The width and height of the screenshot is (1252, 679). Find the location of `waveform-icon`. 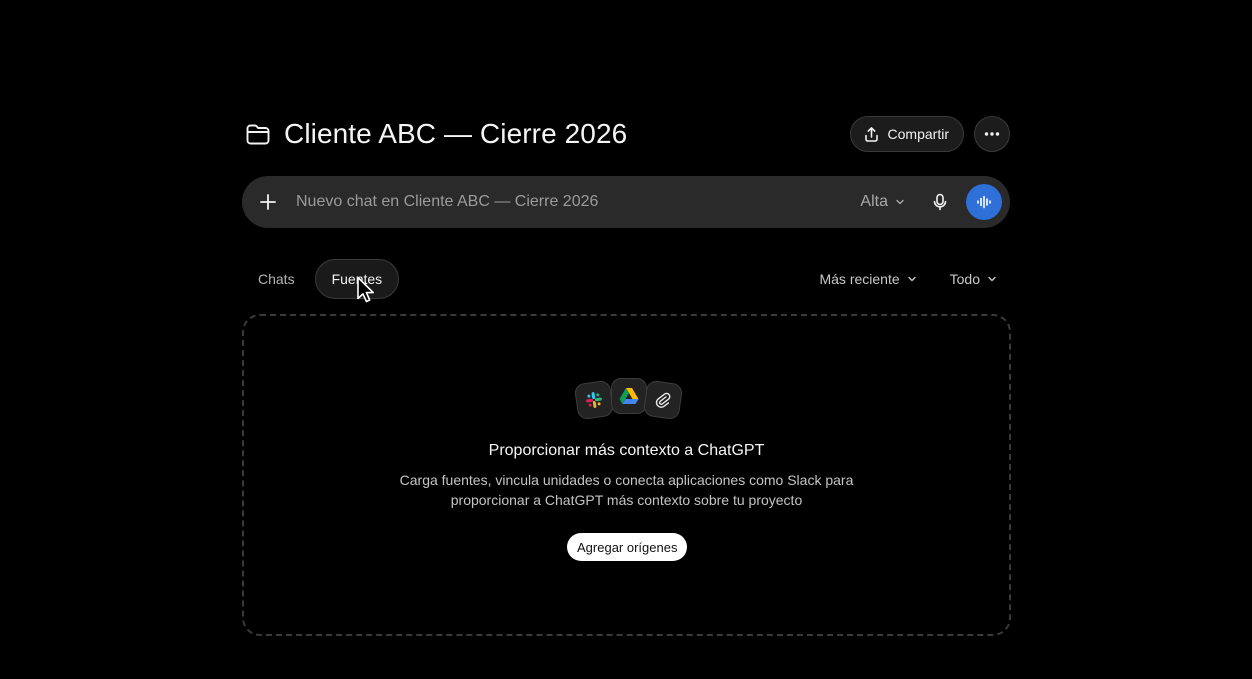

waveform-icon is located at coordinates (984, 202).